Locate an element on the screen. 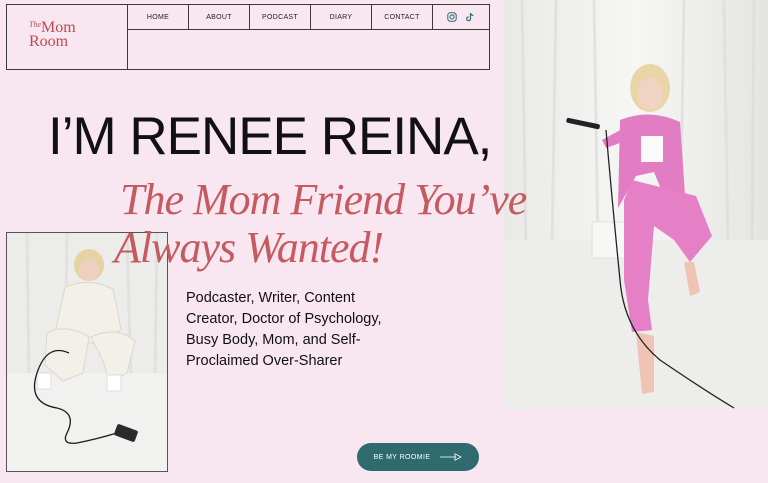 The width and height of the screenshot is (768, 483). nav-about: ABOUT is located at coordinates (219, 17).